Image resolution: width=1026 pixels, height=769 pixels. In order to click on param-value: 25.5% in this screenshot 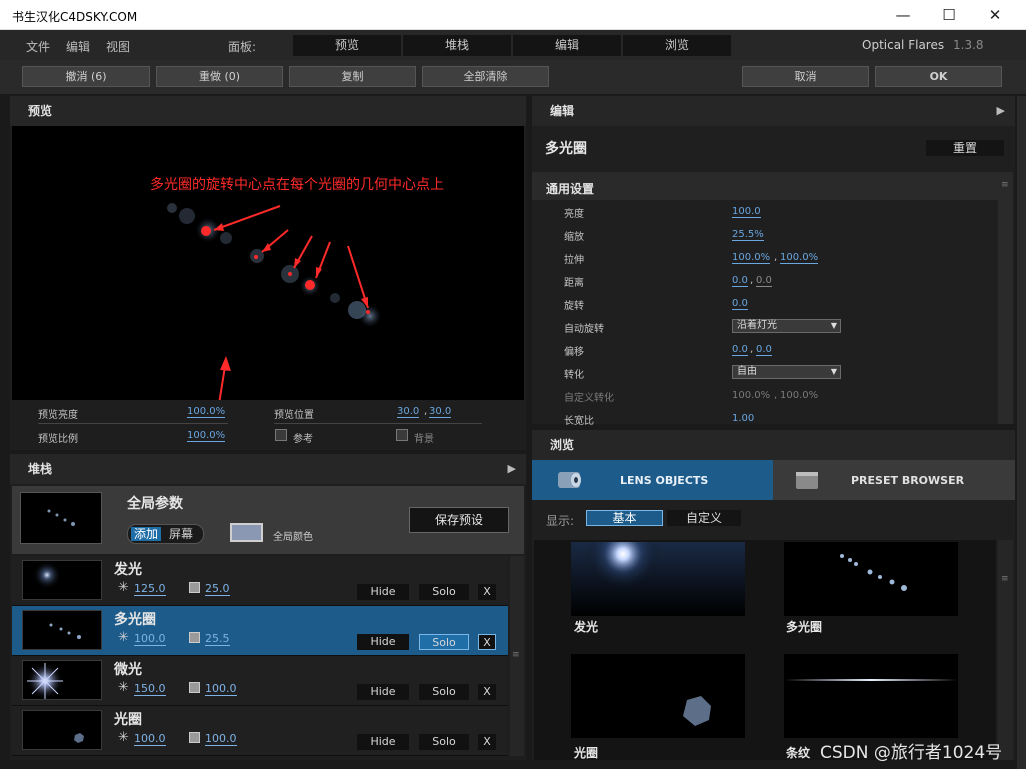, I will do `click(748, 235)`.